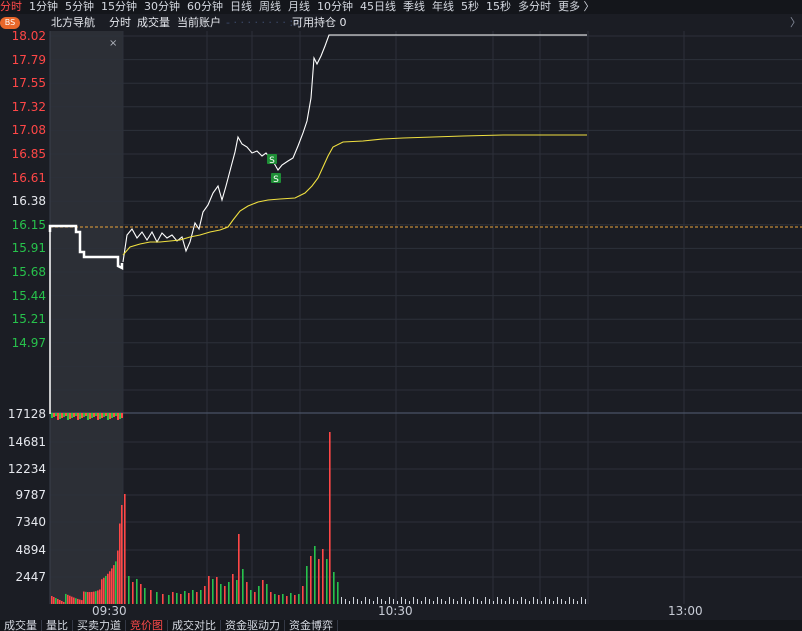  I want to click on volume-tick-label: 7340, so click(30, 522).